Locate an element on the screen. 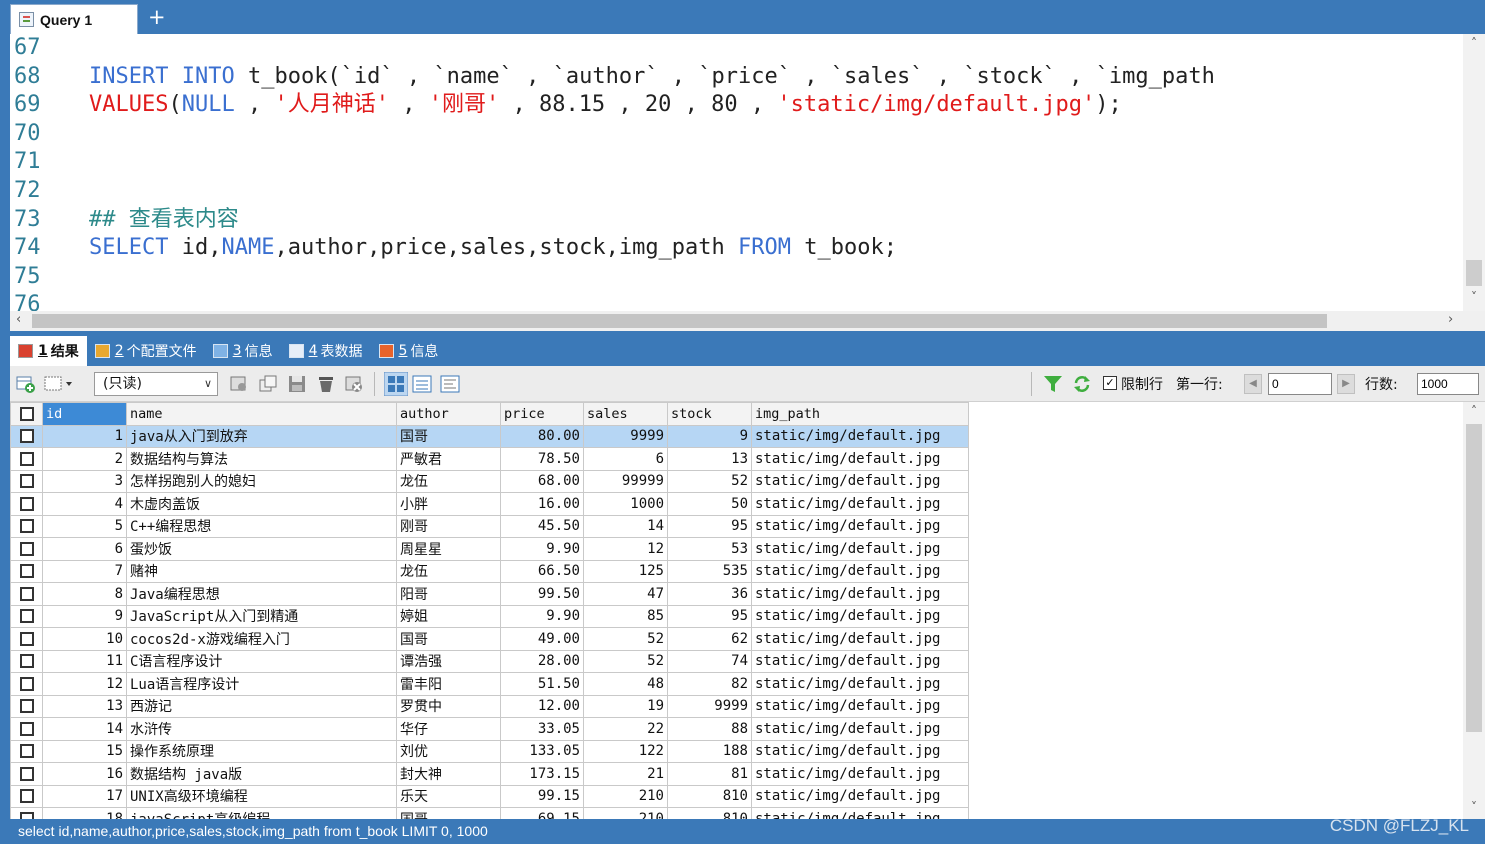  cell-id: 13 is located at coordinates (84, 706).